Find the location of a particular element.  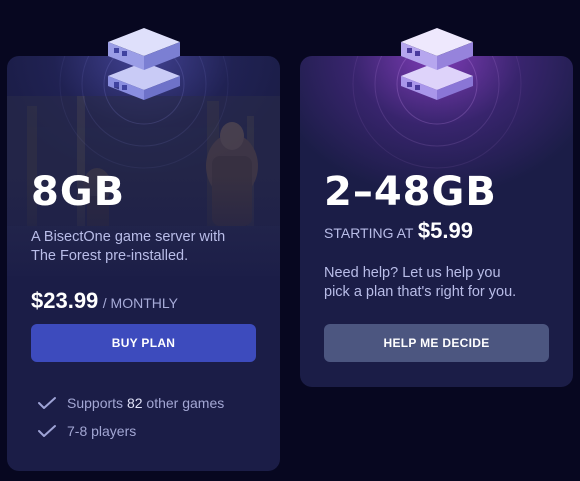

feature-players-text: 7-8 players is located at coordinates (102, 431).